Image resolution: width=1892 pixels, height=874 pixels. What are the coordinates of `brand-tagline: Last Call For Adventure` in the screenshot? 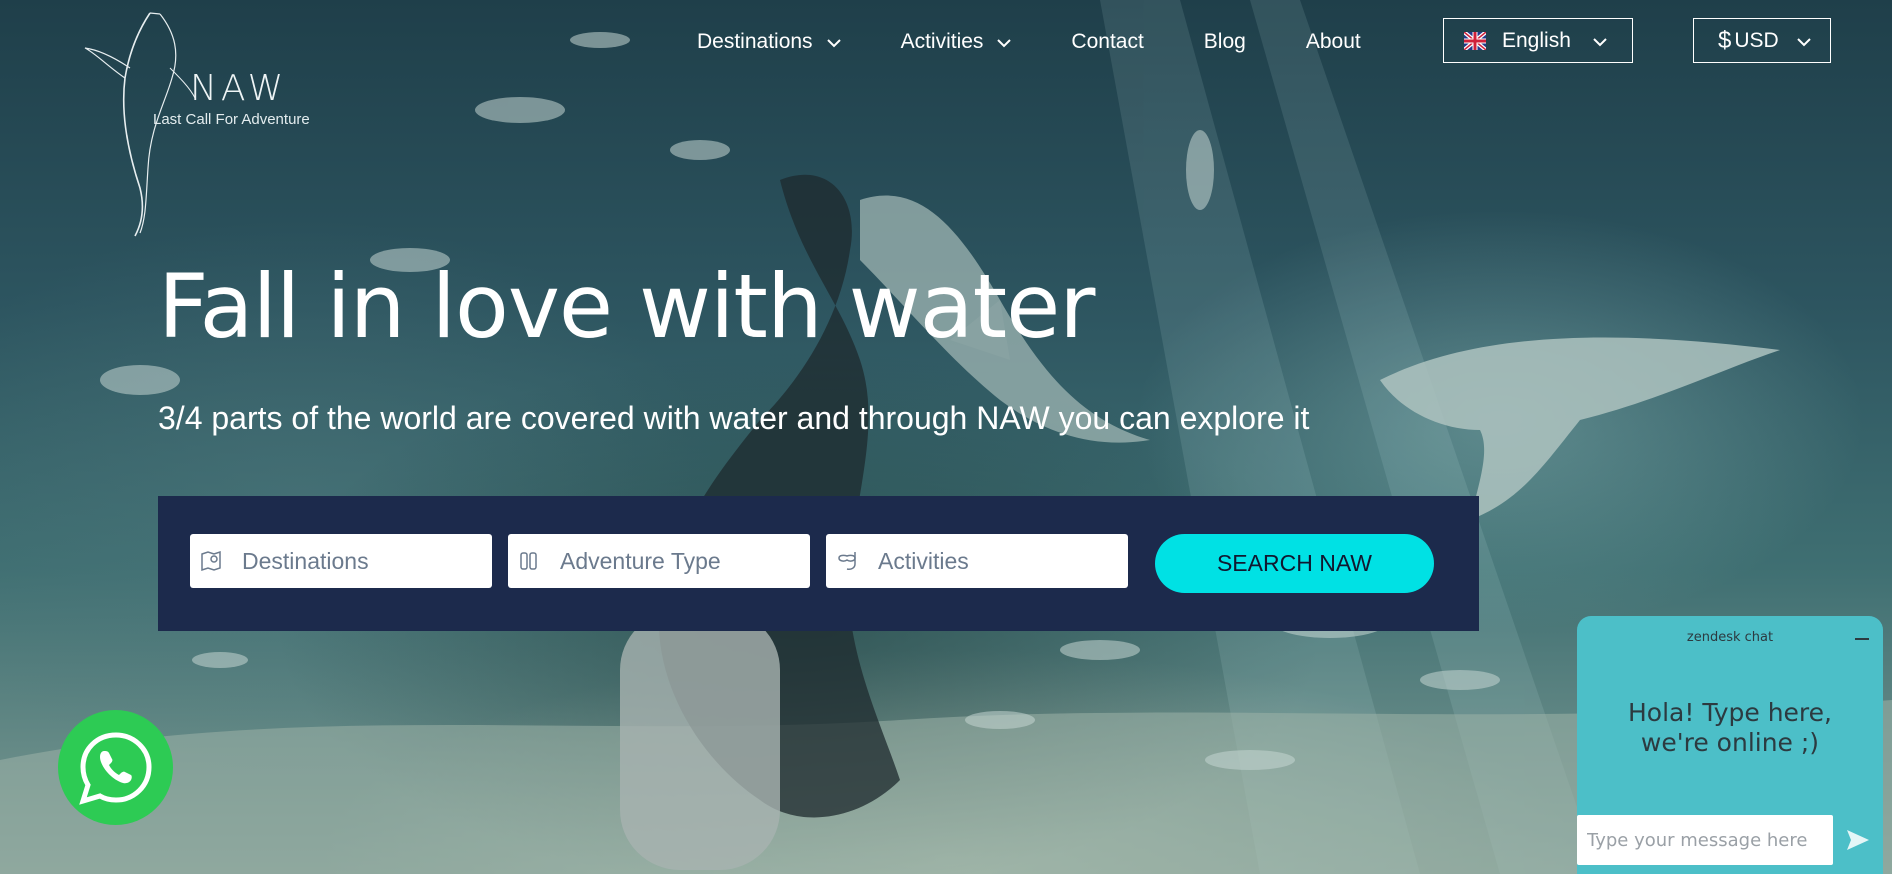 It's located at (231, 119).